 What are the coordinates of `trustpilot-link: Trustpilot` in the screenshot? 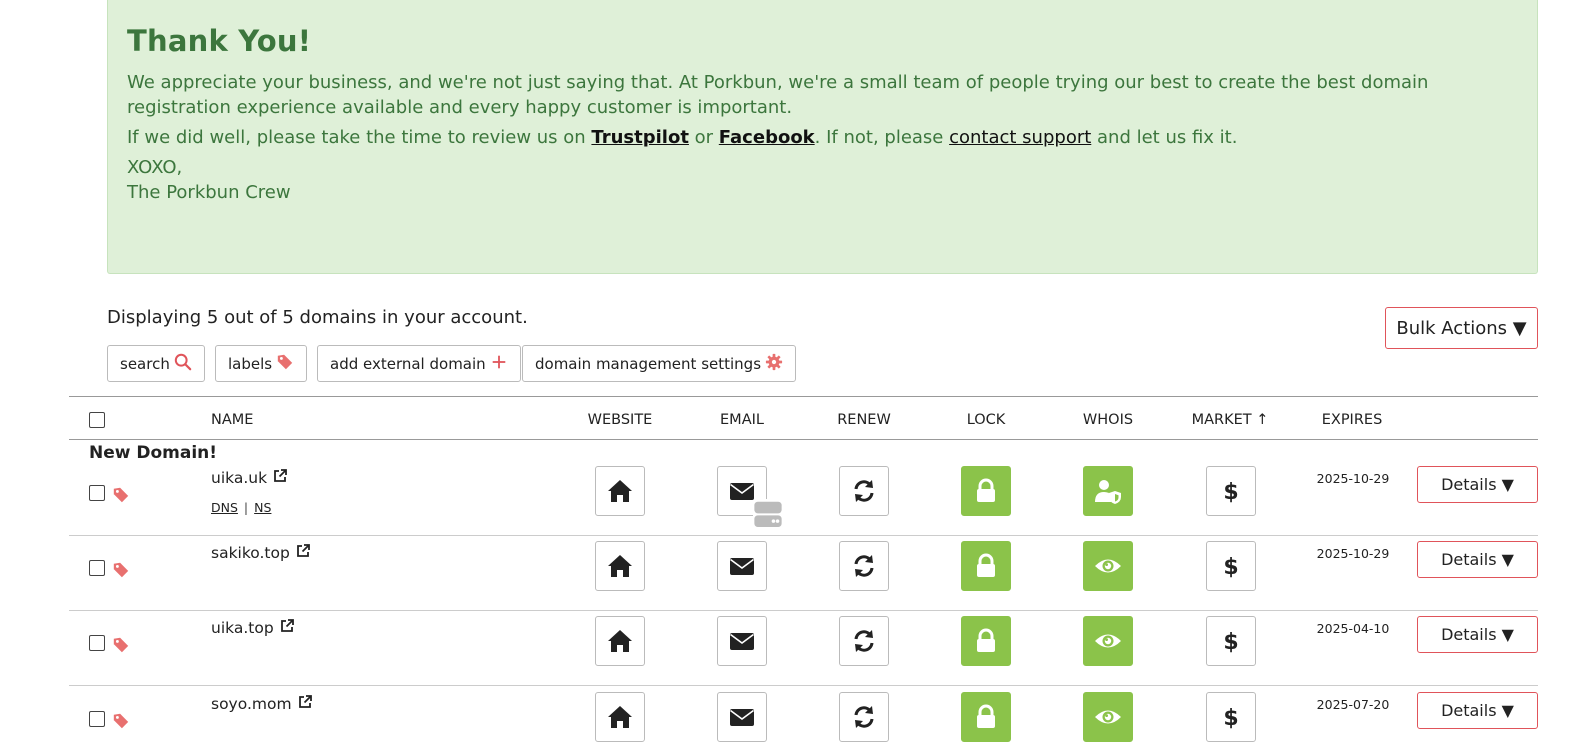 It's located at (640, 137).